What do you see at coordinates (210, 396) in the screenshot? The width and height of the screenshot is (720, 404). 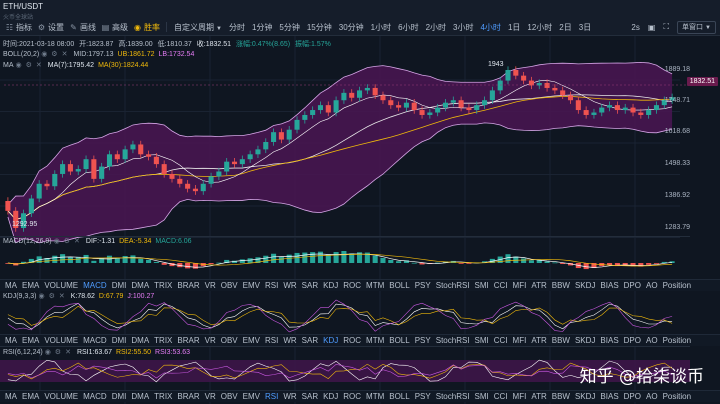 I see `indicator-tab-vr: VR` at bounding box center [210, 396].